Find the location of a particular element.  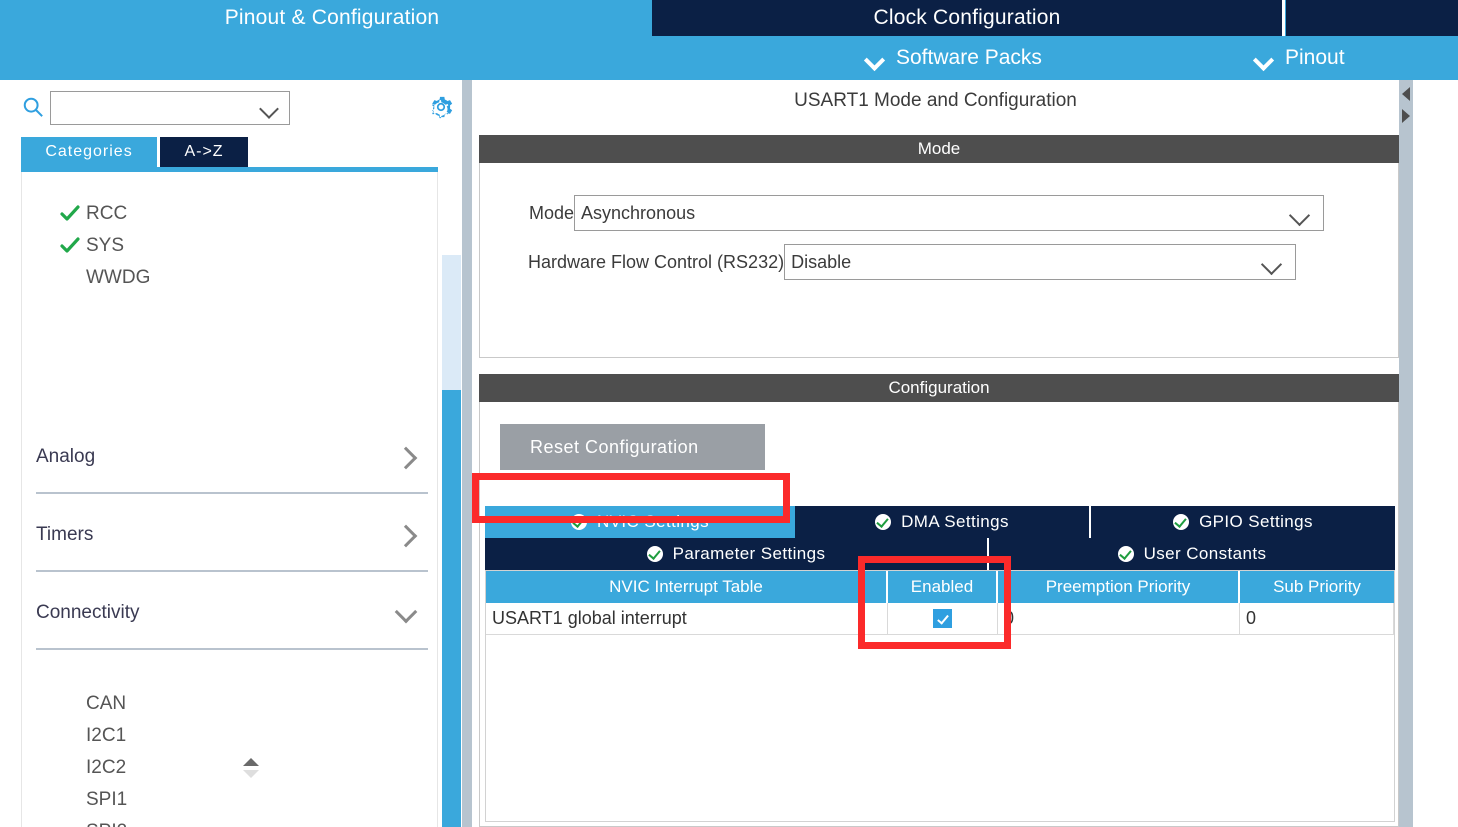

search-input is located at coordinates (154, 108).